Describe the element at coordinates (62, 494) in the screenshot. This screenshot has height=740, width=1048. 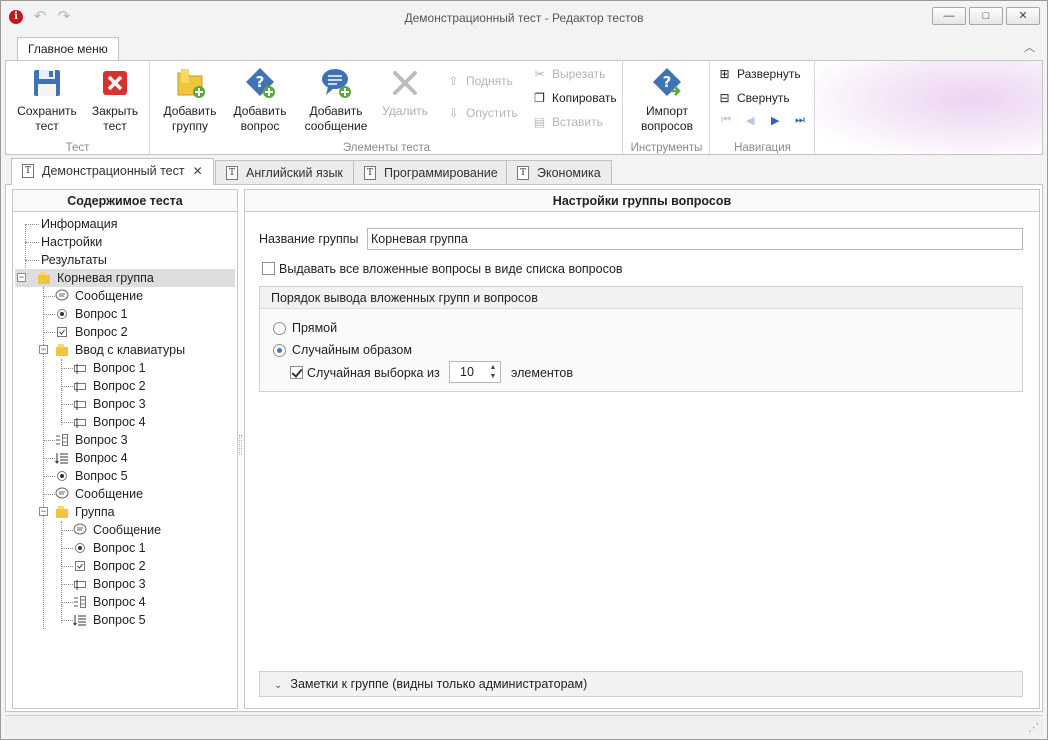
I see `message-icon` at that location.